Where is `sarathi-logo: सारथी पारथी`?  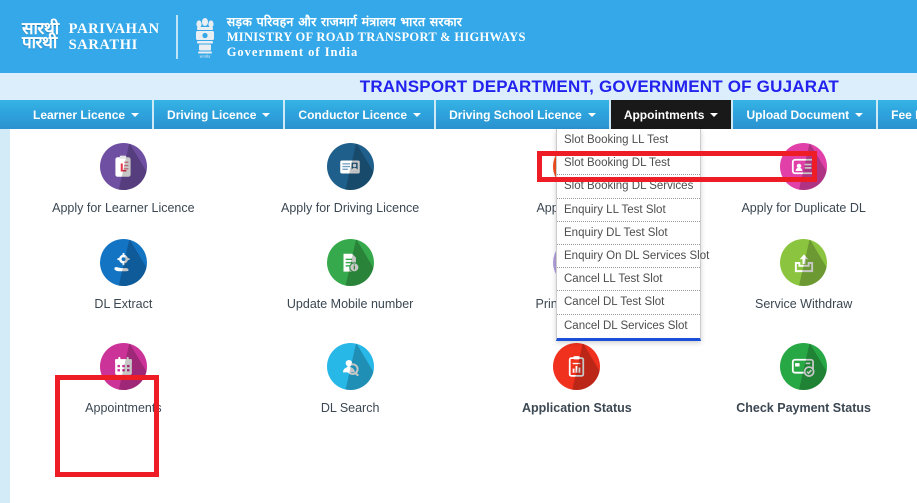
sarathi-logo: सारथी पारथी is located at coordinates (40, 36).